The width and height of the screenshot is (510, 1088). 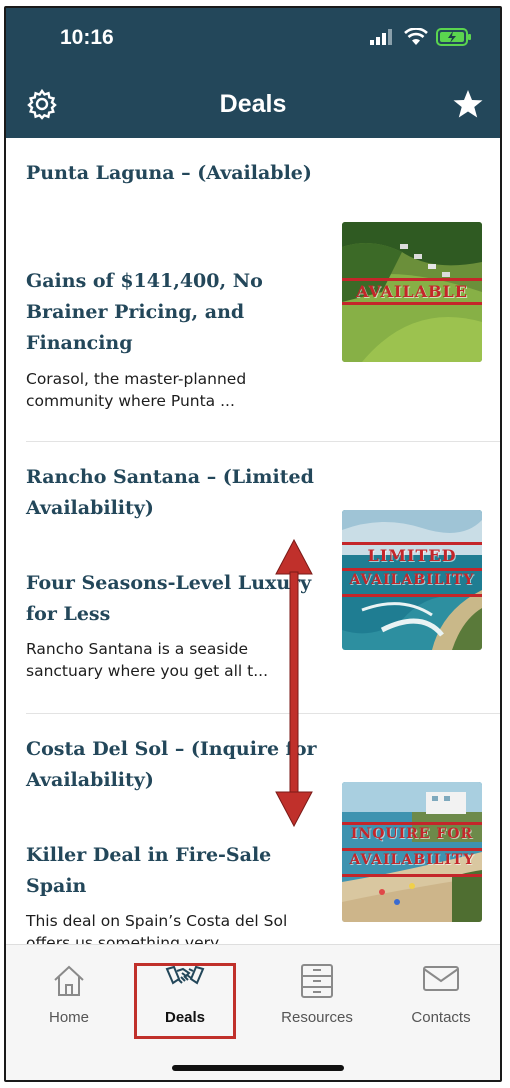 I want to click on availability-badge: LIMITED, so click(x=412, y=555).